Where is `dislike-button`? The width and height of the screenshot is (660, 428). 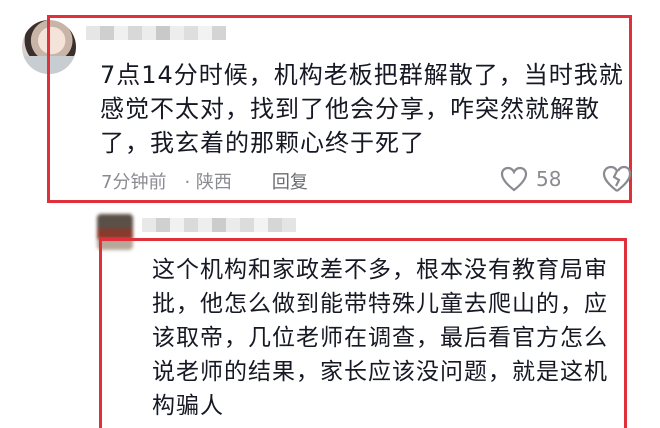
dislike-button is located at coordinates (617, 181).